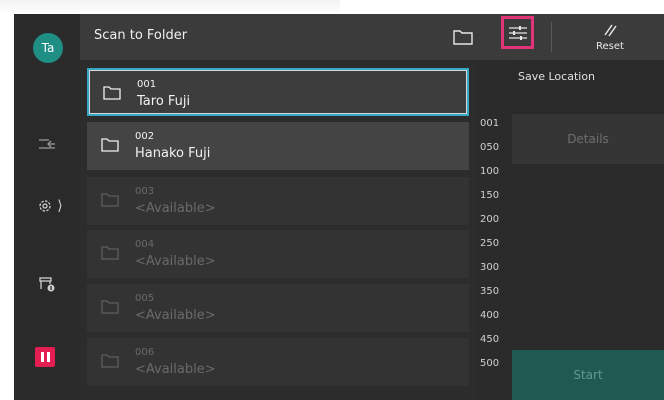 The width and height of the screenshot is (664, 400). What do you see at coordinates (588, 139) in the screenshot?
I see `details-button: Details` at bounding box center [588, 139].